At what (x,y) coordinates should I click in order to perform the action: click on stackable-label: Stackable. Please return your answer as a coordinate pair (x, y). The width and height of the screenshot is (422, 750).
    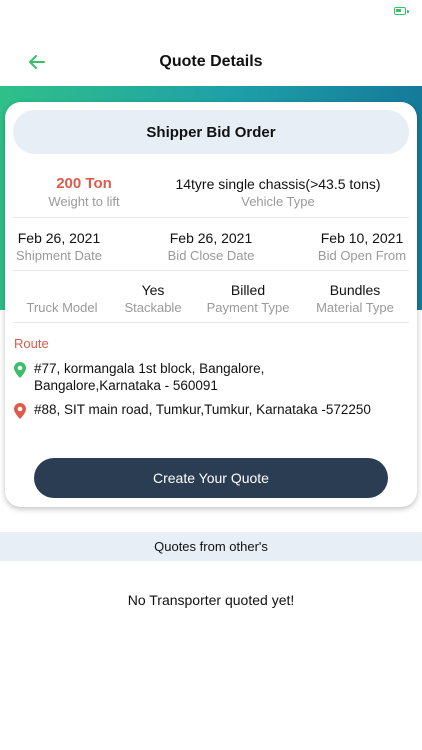
    Looking at the image, I should click on (153, 307).